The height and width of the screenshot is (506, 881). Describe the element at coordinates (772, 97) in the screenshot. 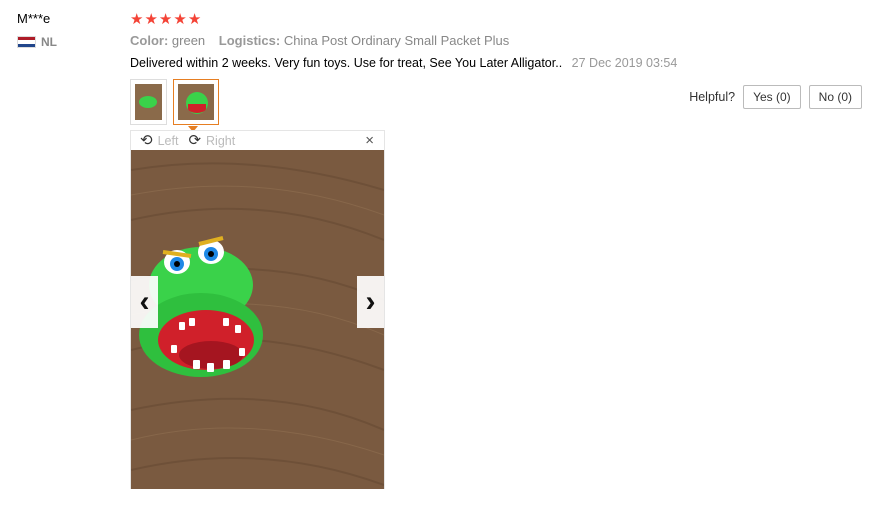

I see `helpful-yes-button: Yes (0)` at that location.